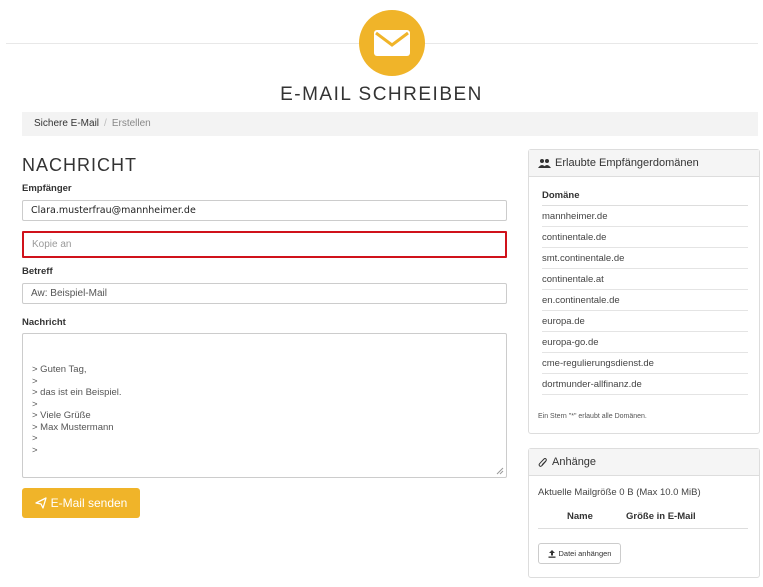  What do you see at coordinates (59, 369) in the screenshot?
I see `message-line: > Guten Tag,` at bounding box center [59, 369].